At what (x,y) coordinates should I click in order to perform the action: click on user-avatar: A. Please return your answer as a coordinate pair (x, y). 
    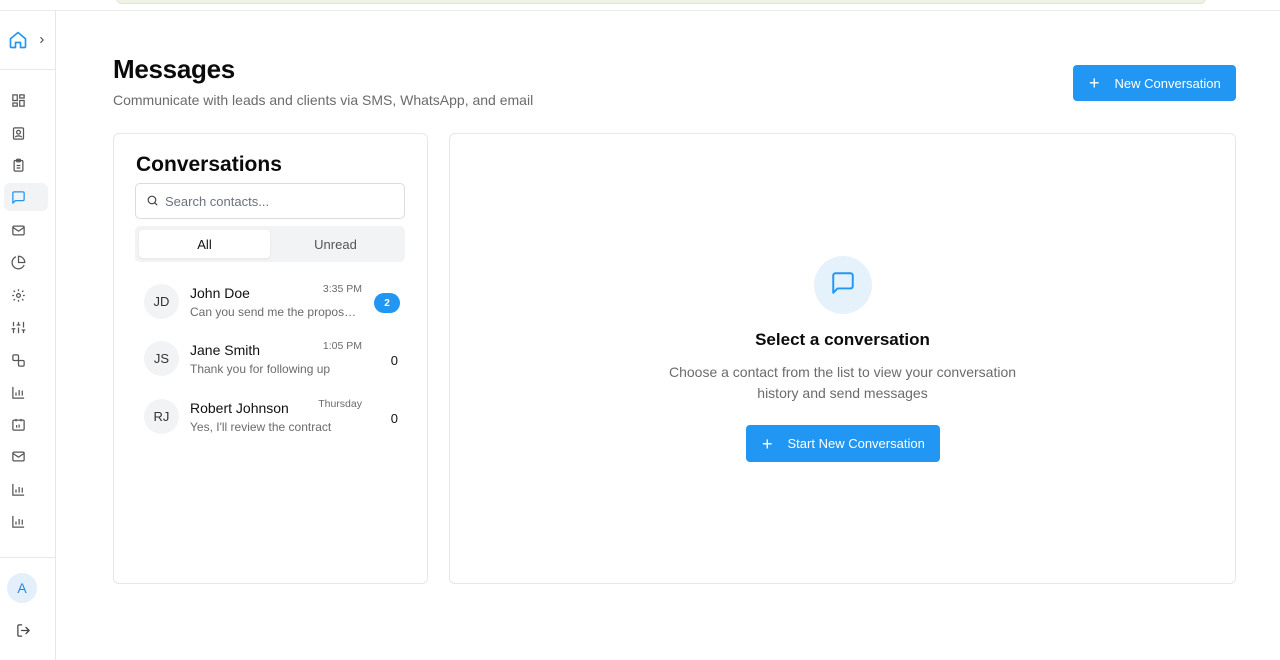
    Looking at the image, I should click on (22, 588).